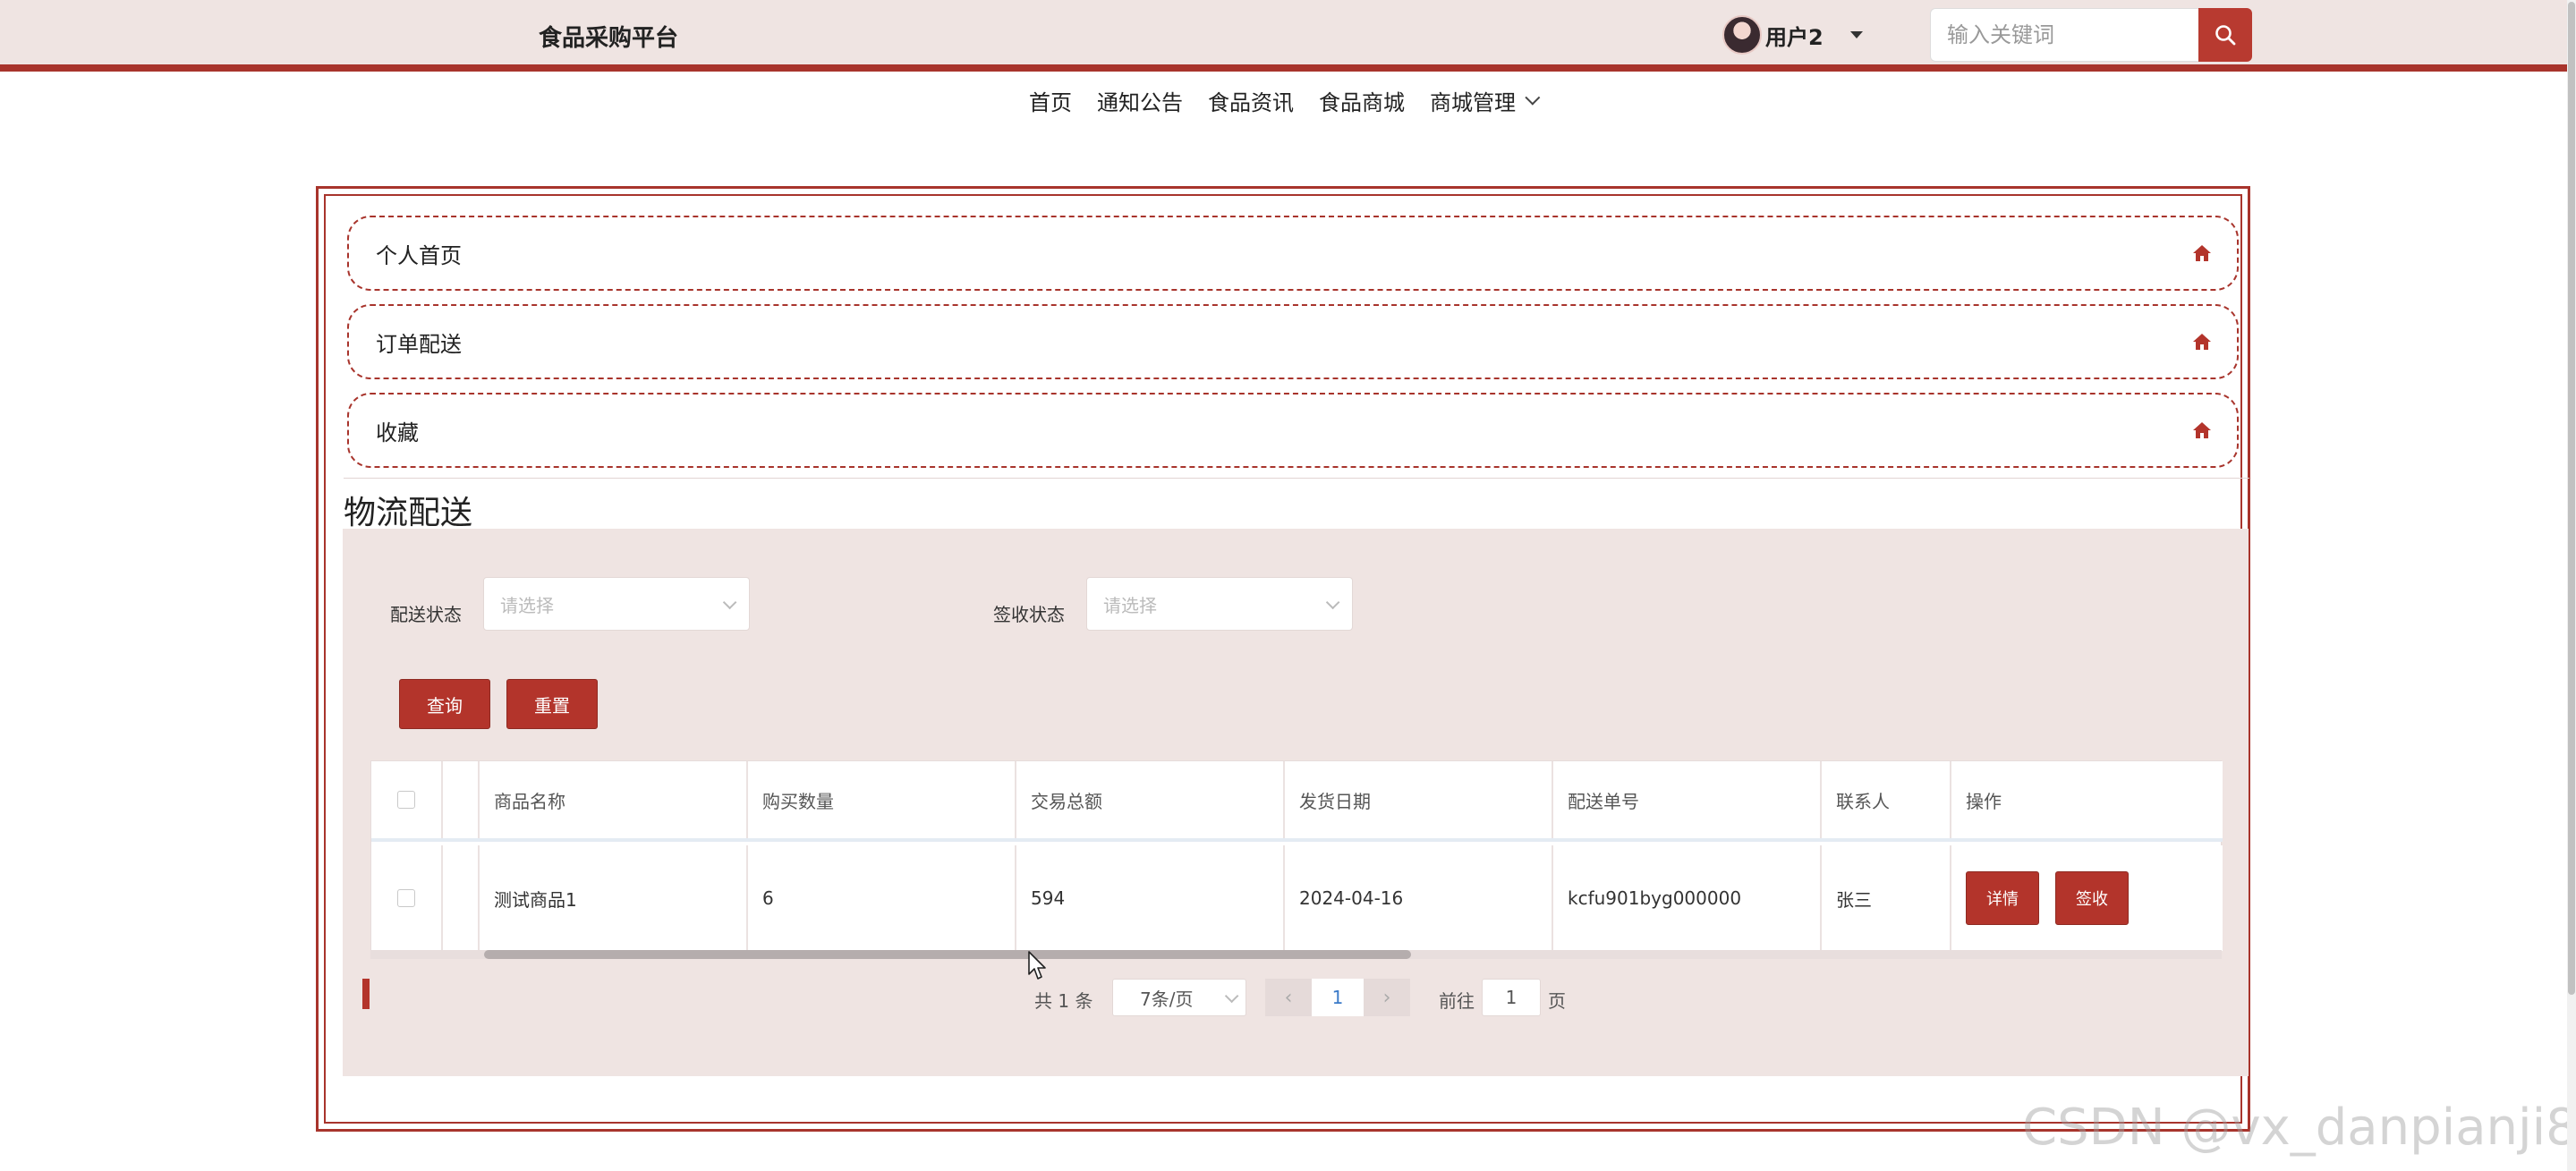  Describe the element at coordinates (426, 614) in the screenshot. I see `delivery-status-label: 配送状态` at that location.